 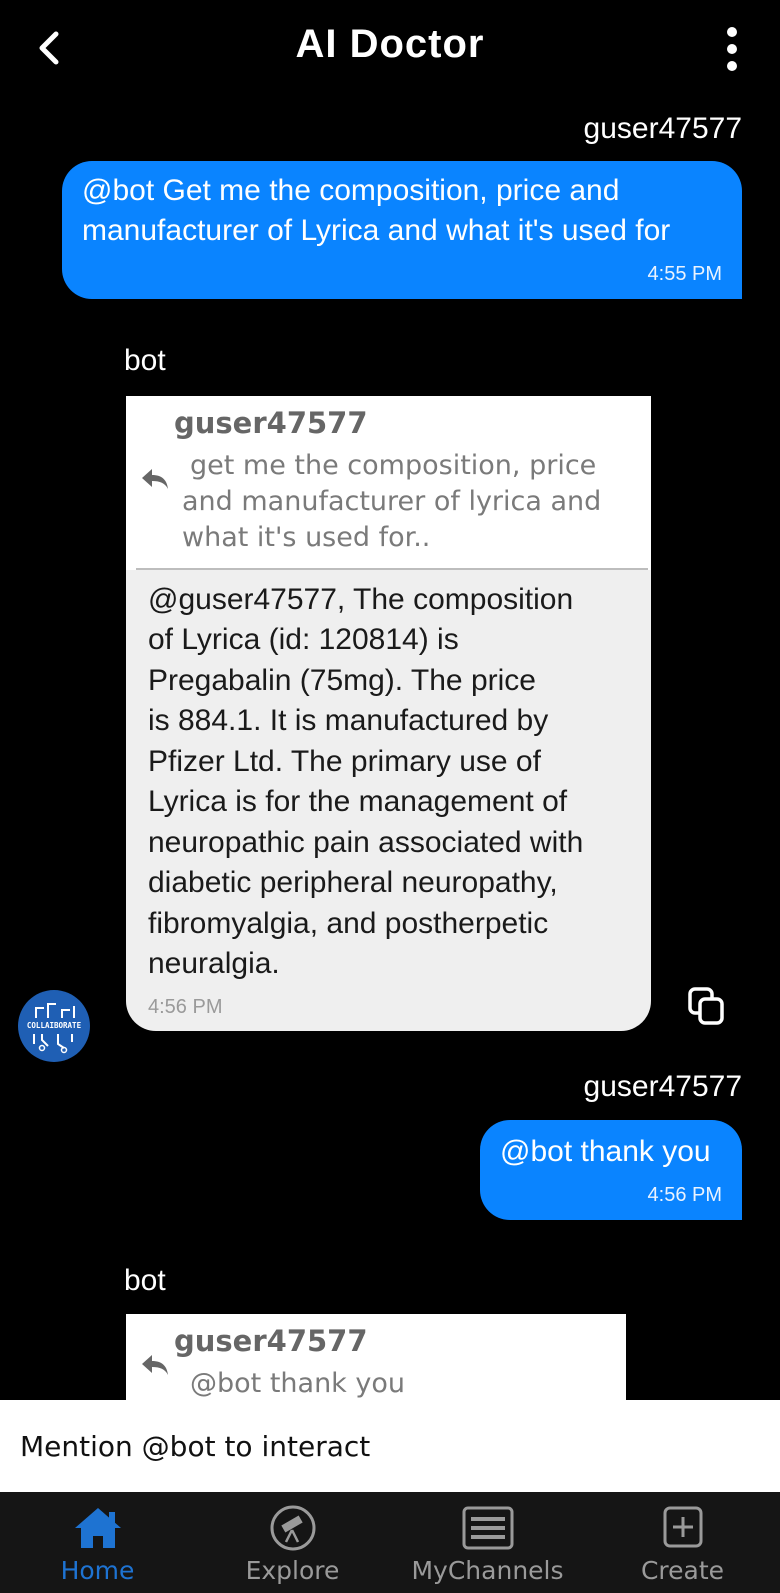 I want to click on message-text-line: @bot Get me the composition, price and, so click(x=351, y=190).